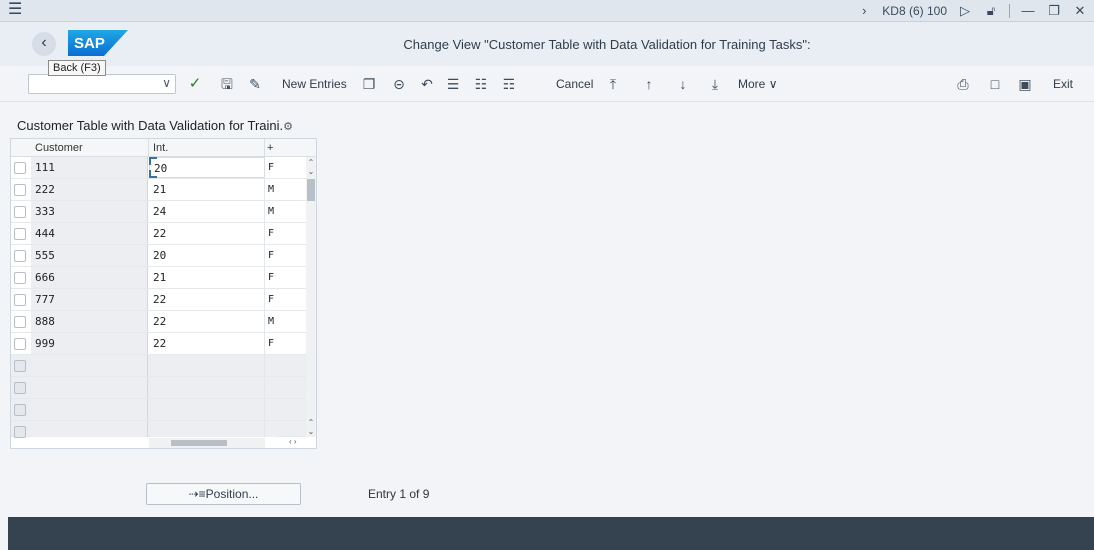 The height and width of the screenshot is (550, 1094). Describe the element at coordinates (195, 84) in the screenshot. I see `checkmark-icon: ✓` at that location.